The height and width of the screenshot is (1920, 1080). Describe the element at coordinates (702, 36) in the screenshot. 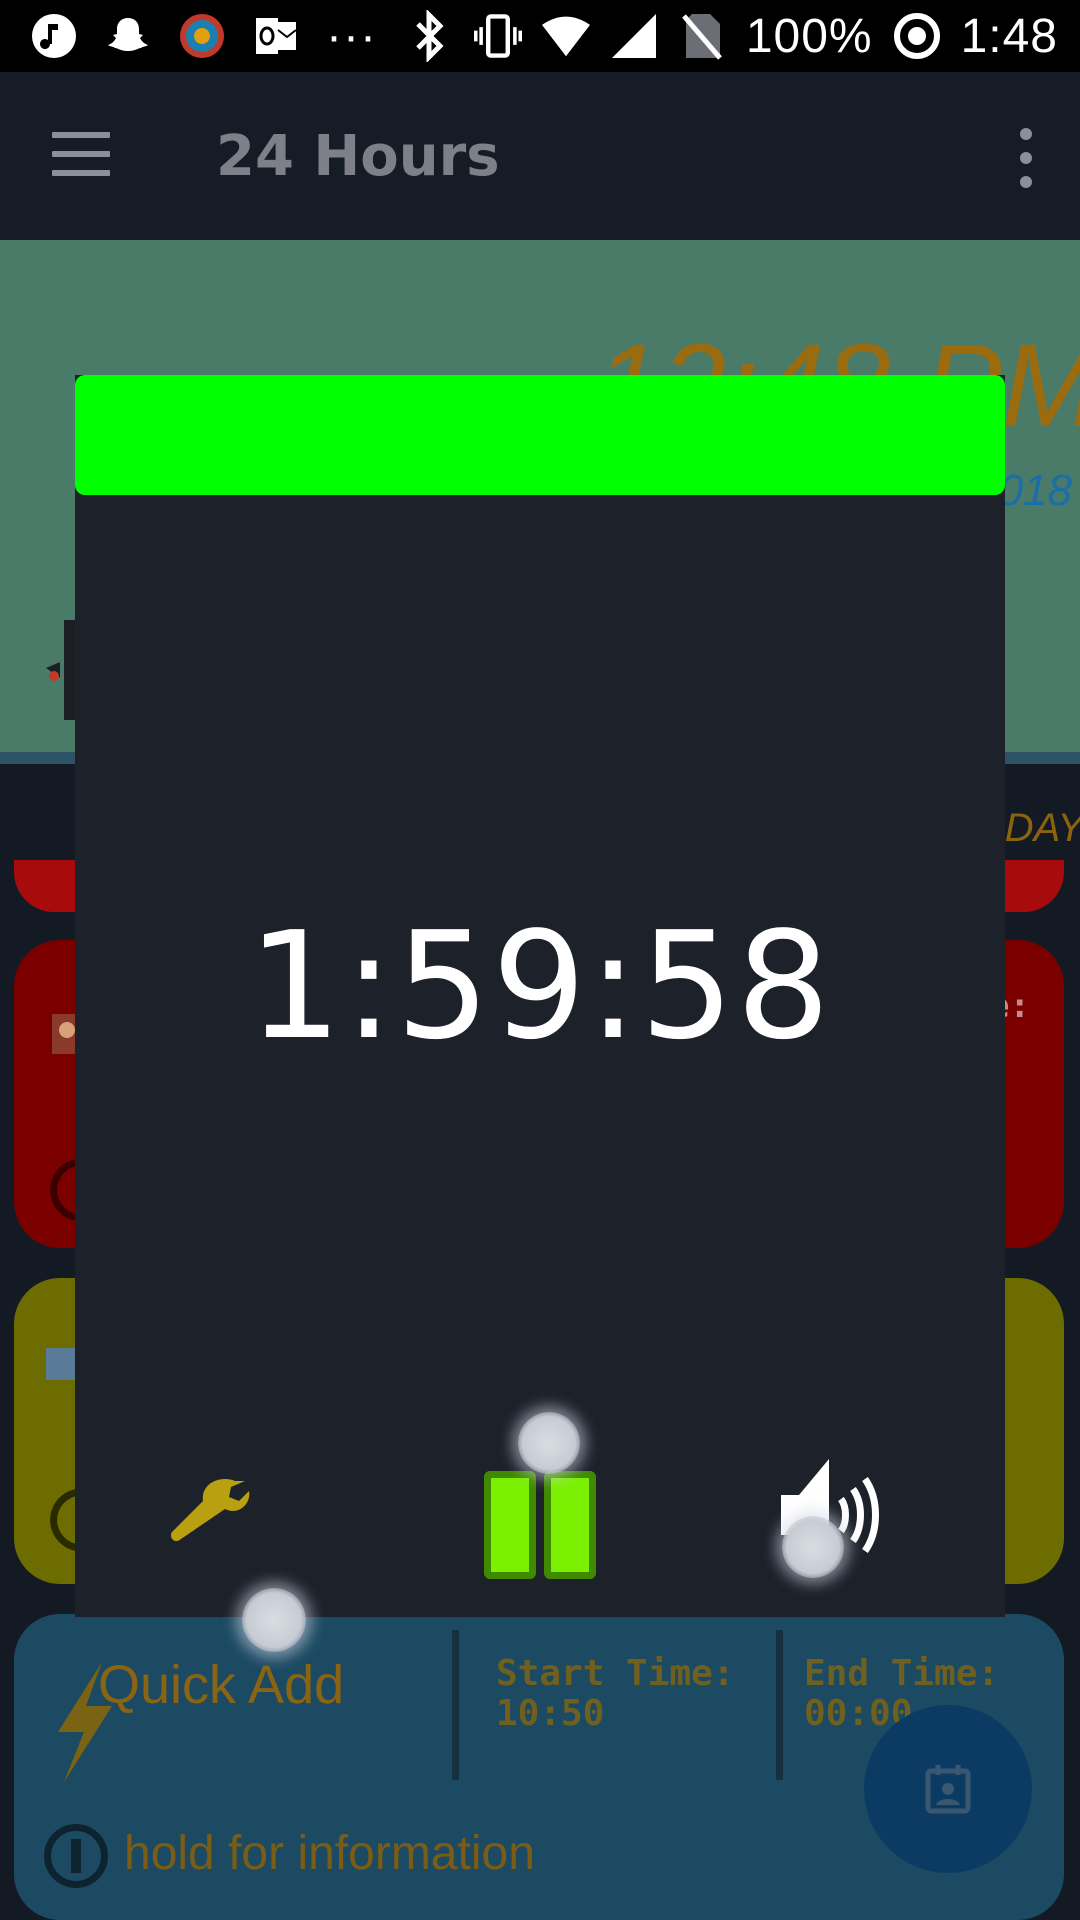

I see `no-sim-icon` at that location.